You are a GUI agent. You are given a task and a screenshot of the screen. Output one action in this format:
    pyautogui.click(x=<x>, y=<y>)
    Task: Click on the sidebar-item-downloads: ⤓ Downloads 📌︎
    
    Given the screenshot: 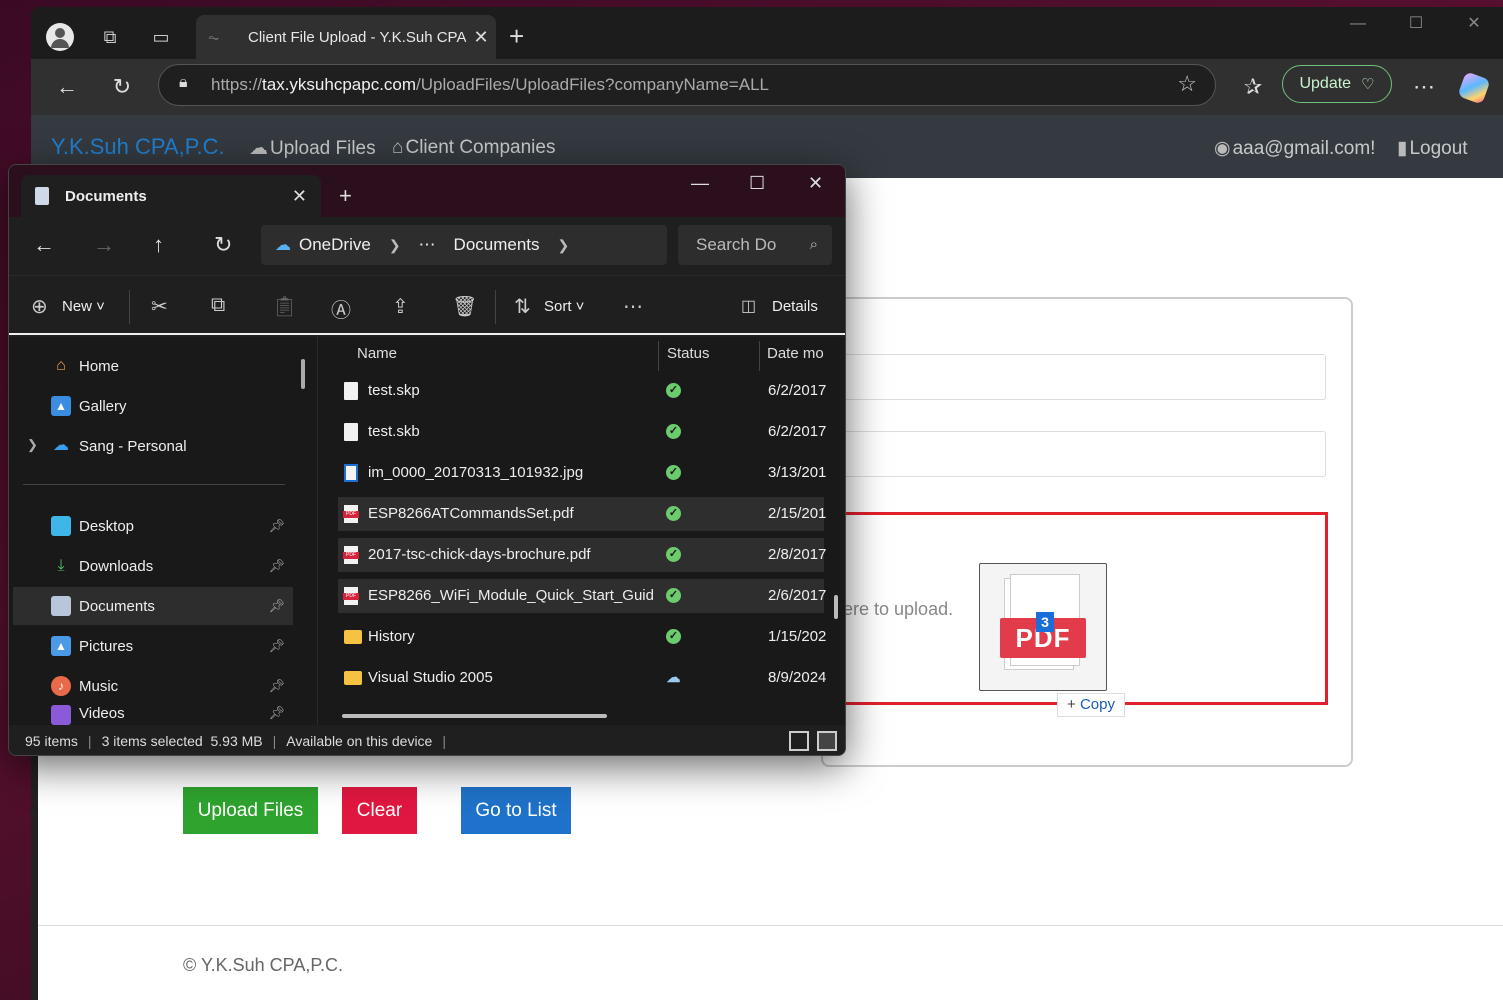 What is the action you would take?
    pyautogui.click(x=153, y=566)
    